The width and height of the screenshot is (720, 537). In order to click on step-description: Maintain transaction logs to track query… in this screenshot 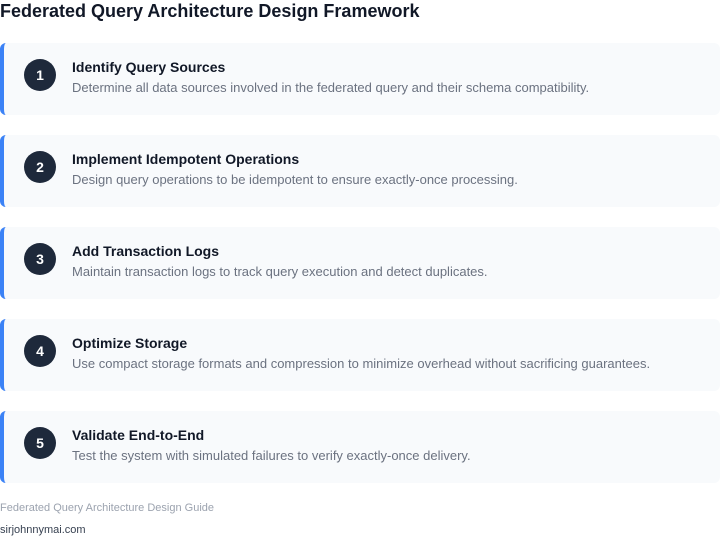, I will do `click(280, 271)`.